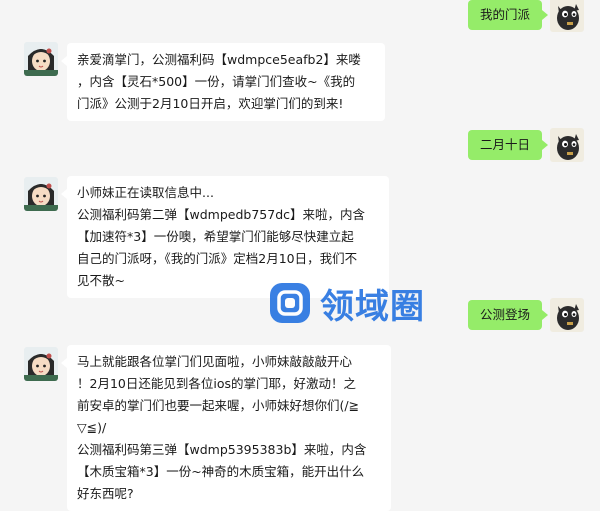  I want to click on message-line: ，内含【灵石*500】一份，请掌门们查收~《我的, so click(216, 81).